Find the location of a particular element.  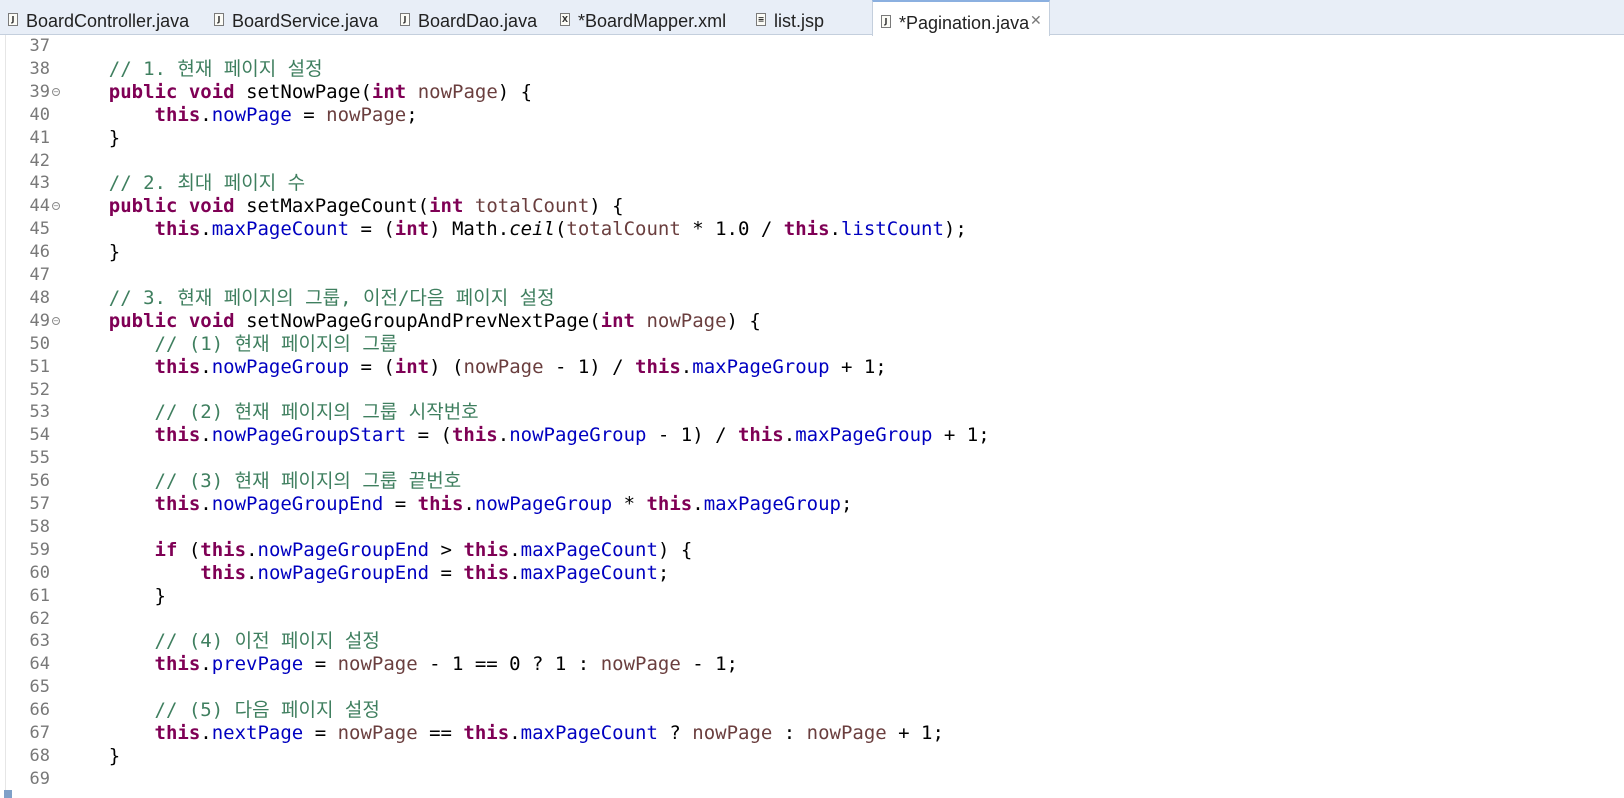

code-line: 42 is located at coordinates (812, 161).